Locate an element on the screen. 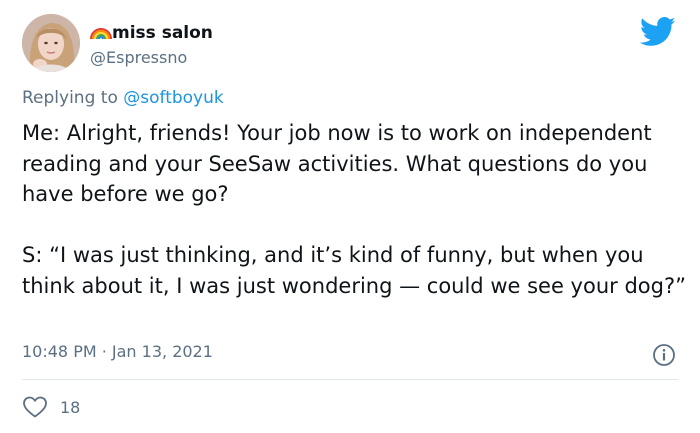 Image resolution: width=700 pixels, height=433 pixels. author-handle: @Espressno is located at coordinates (138, 57).